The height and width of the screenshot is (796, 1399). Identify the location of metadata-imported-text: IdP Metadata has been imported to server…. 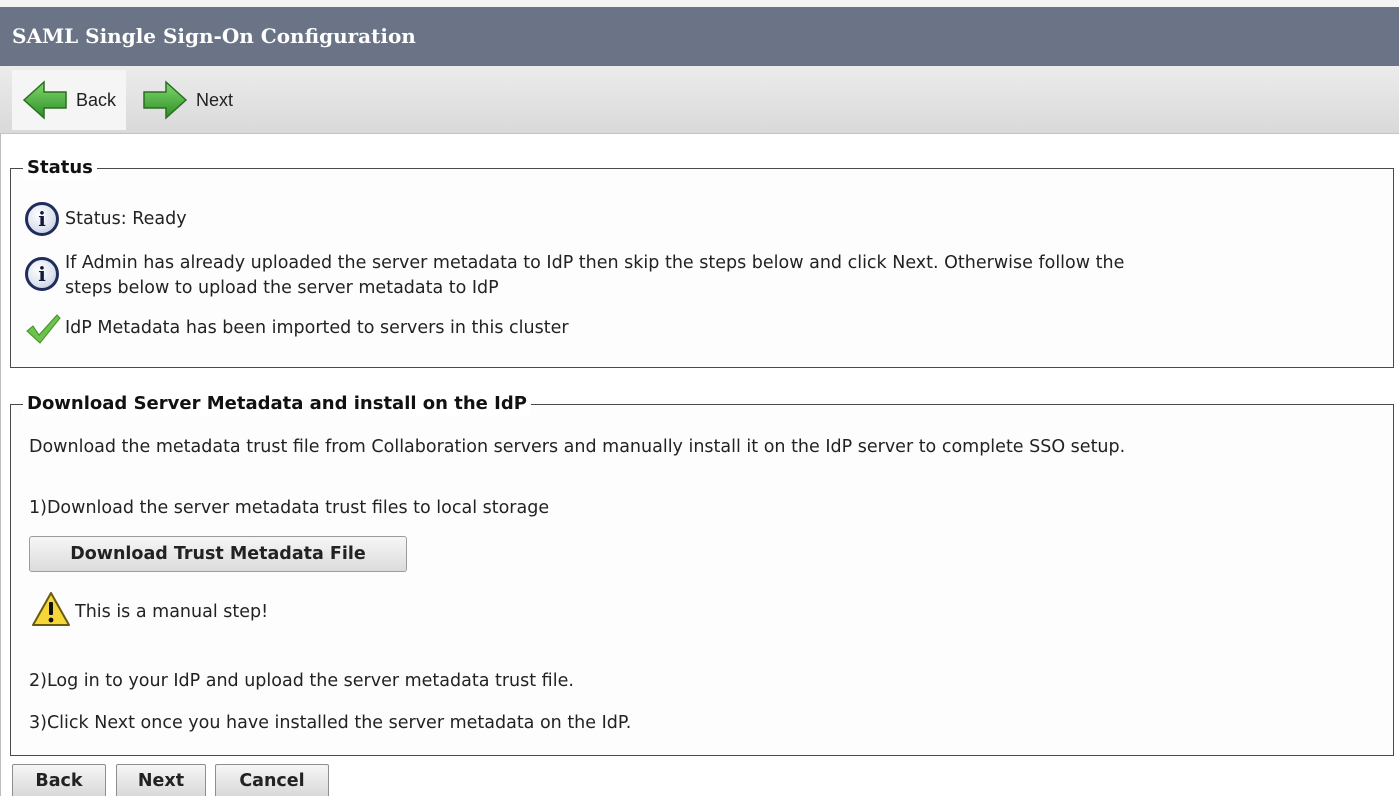
(317, 328).